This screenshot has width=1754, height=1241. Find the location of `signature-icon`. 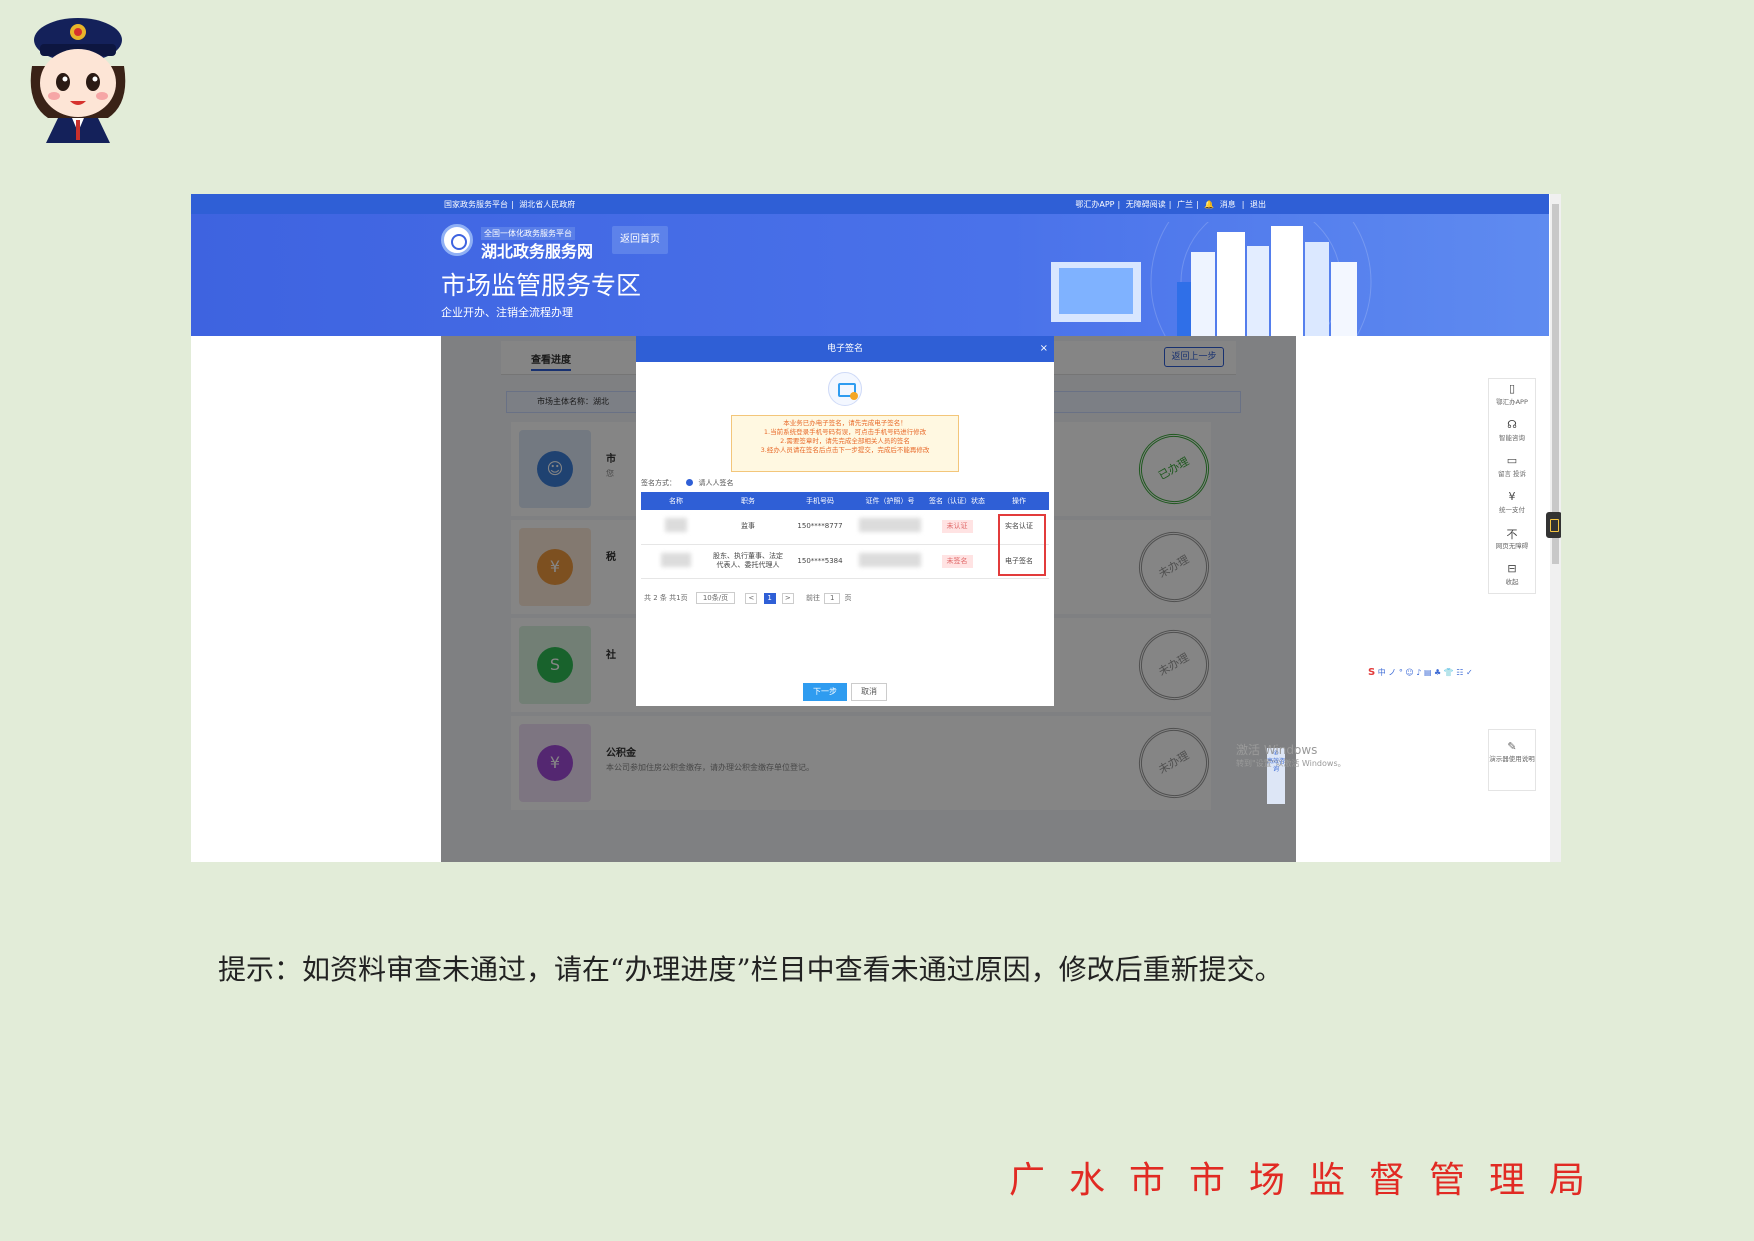

signature-icon is located at coordinates (845, 389).